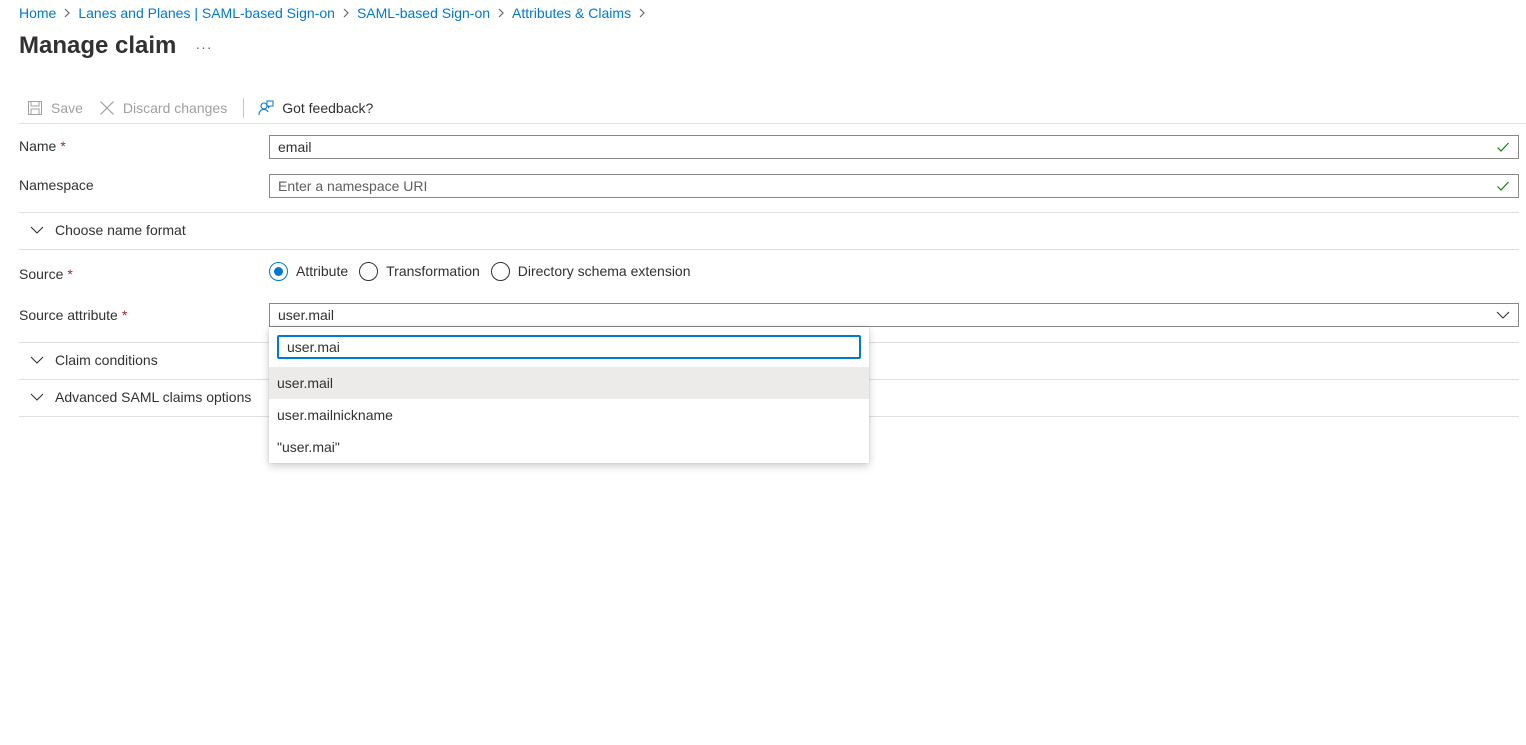 Image resolution: width=1526 pixels, height=745 pixels. I want to click on dropdown-option: "user.mai", so click(569, 447).